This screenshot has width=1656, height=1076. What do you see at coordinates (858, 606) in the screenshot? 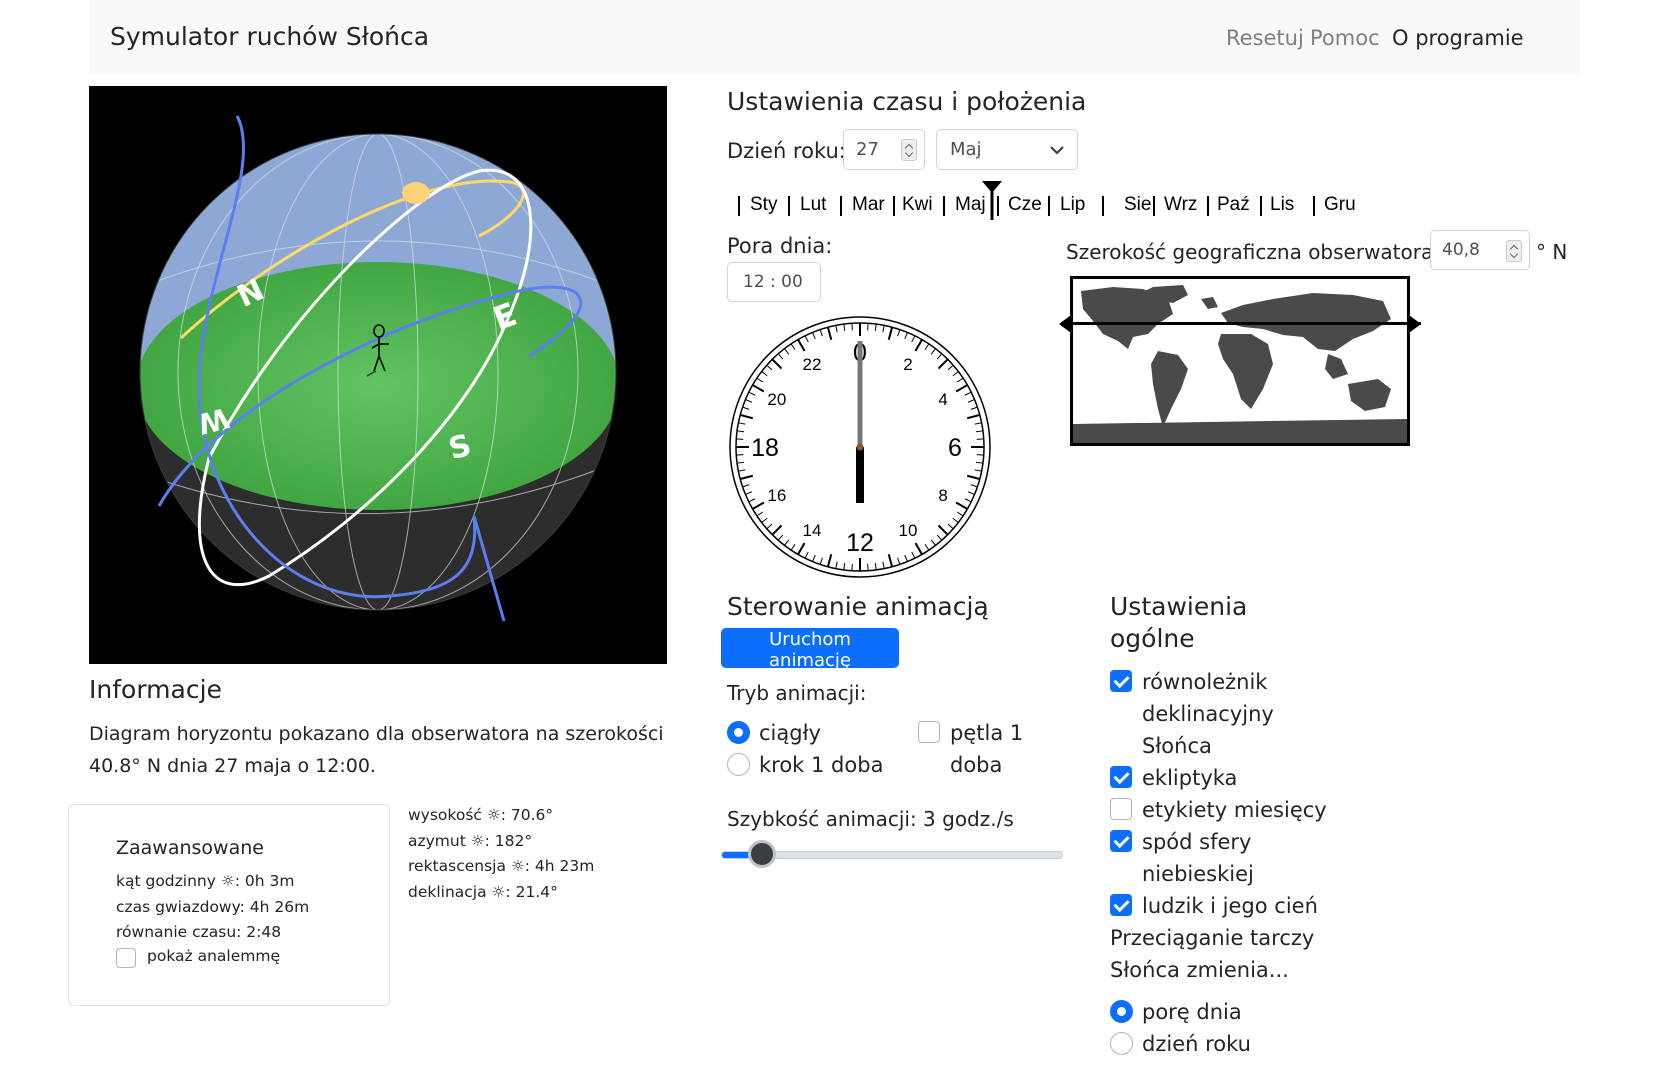
I see `animation-heading: Sterowanie animacją` at bounding box center [858, 606].